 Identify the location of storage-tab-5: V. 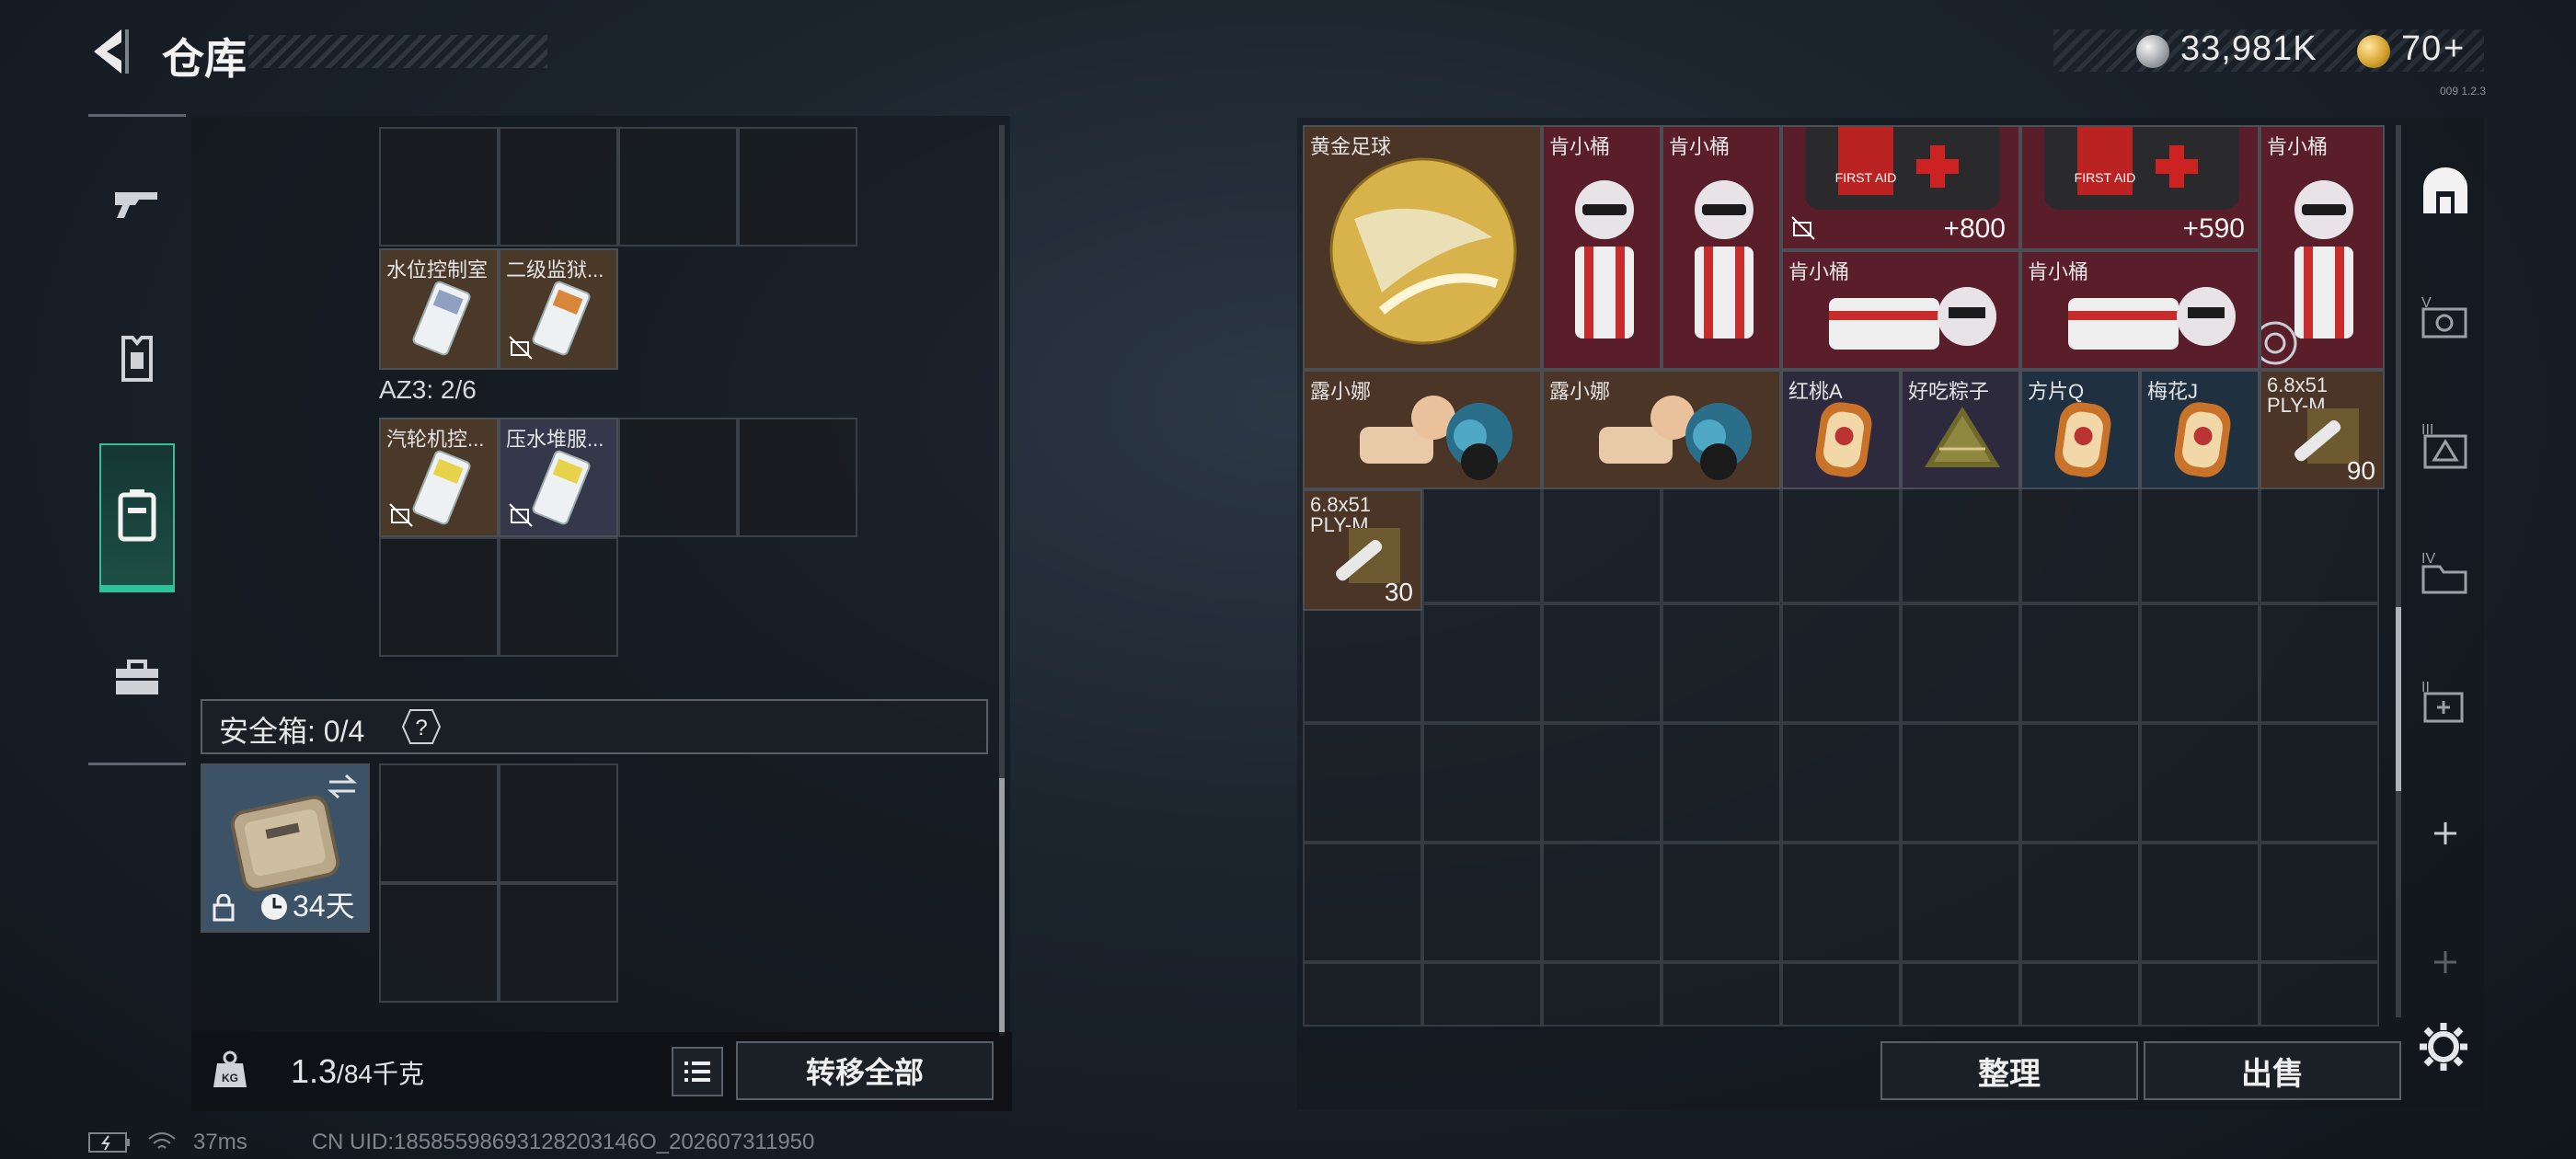
(2445, 316).